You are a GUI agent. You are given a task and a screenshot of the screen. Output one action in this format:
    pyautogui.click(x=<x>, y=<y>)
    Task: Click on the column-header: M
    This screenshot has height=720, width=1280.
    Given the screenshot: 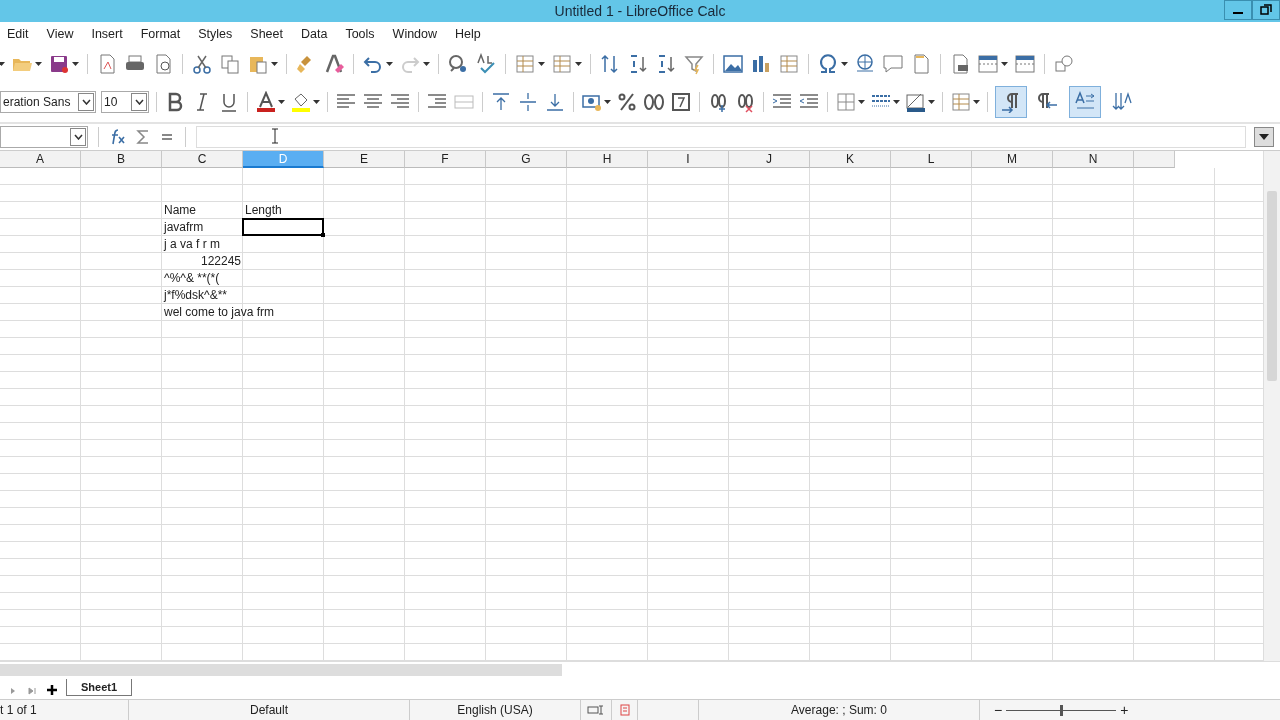 What is the action you would take?
    pyautogui.click(x=1012, y=159)
    